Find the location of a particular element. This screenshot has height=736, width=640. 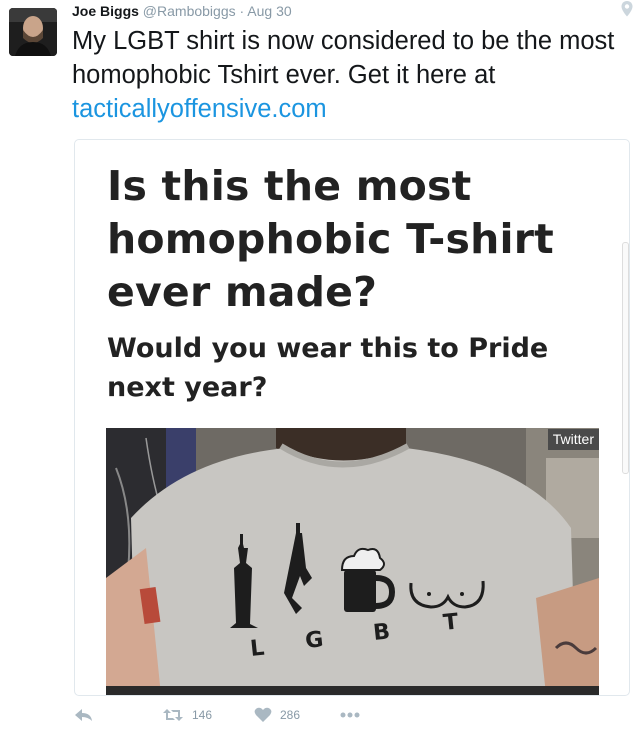

avatar-image is located at coordinates (33, 32).